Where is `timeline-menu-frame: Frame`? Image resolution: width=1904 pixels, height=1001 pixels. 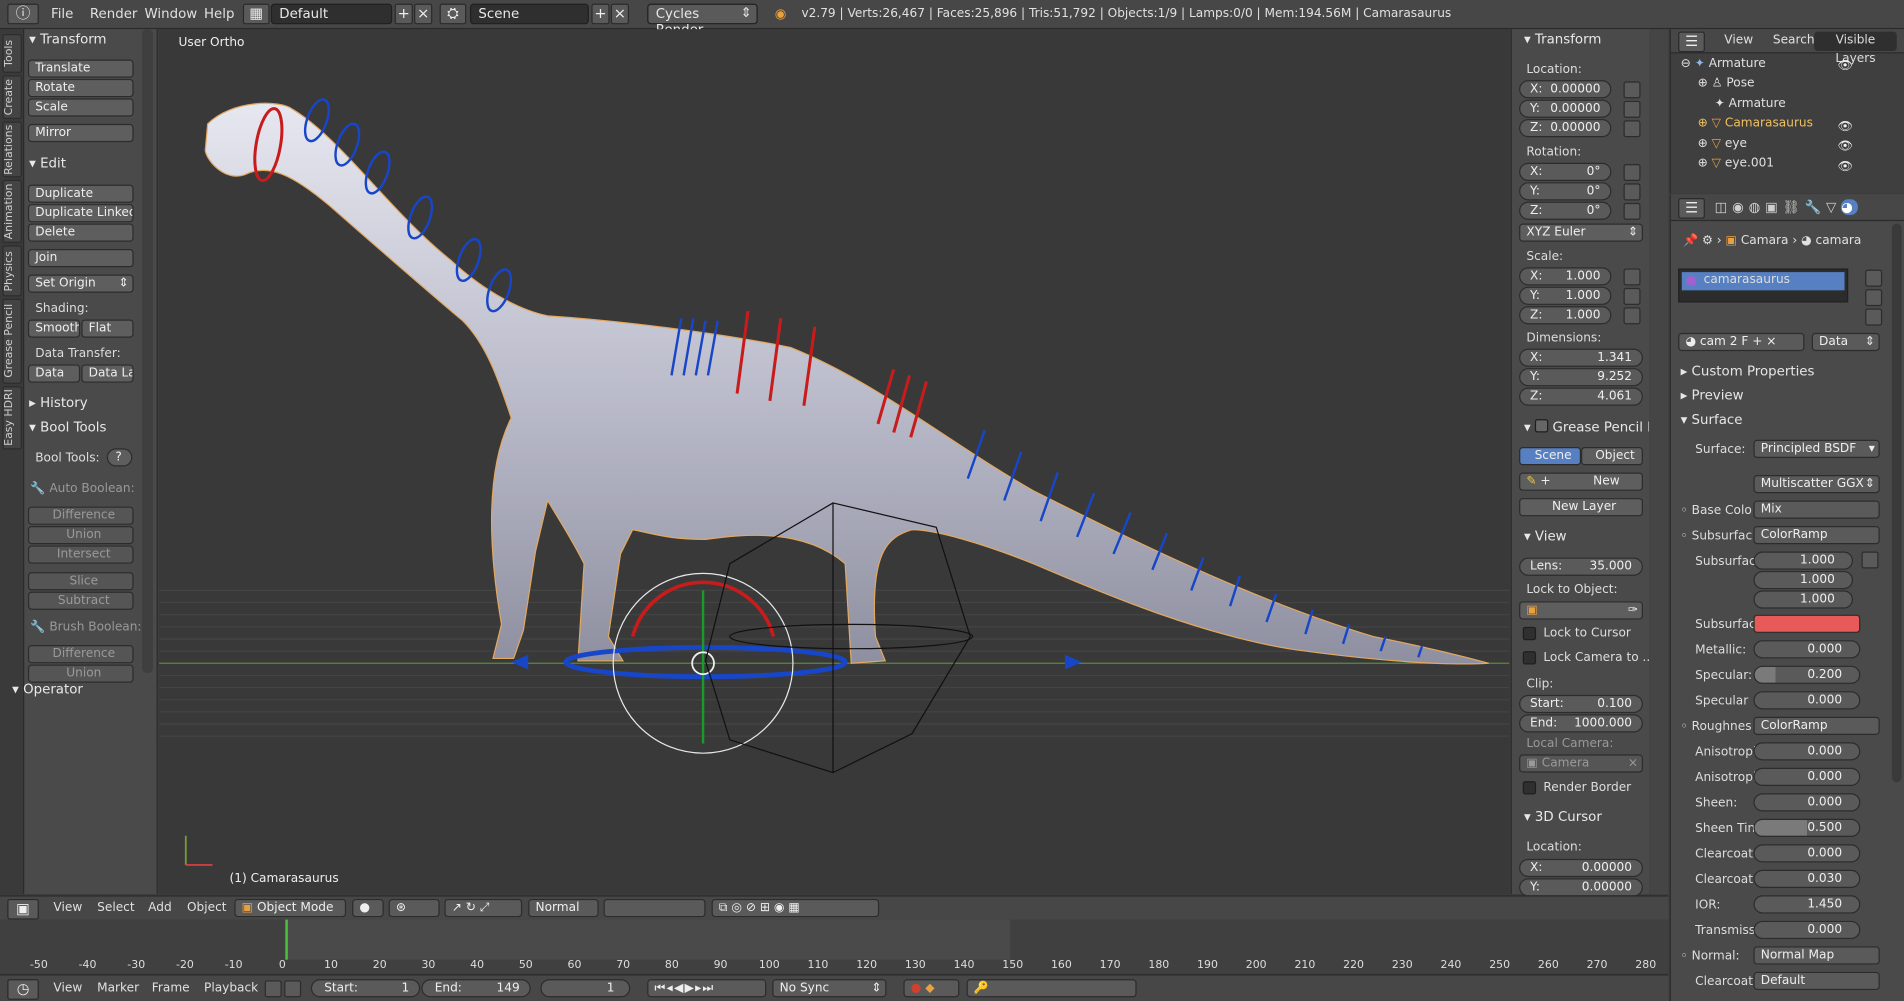 timeline-menu-frame: Frame is located at coordinates (171, 988).